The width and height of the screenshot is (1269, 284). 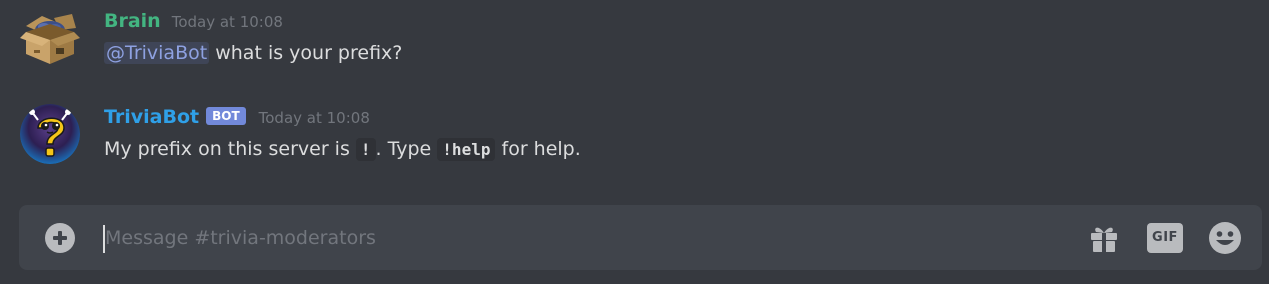 I want to click on author-name: Brain, so click(x=132, y=21).